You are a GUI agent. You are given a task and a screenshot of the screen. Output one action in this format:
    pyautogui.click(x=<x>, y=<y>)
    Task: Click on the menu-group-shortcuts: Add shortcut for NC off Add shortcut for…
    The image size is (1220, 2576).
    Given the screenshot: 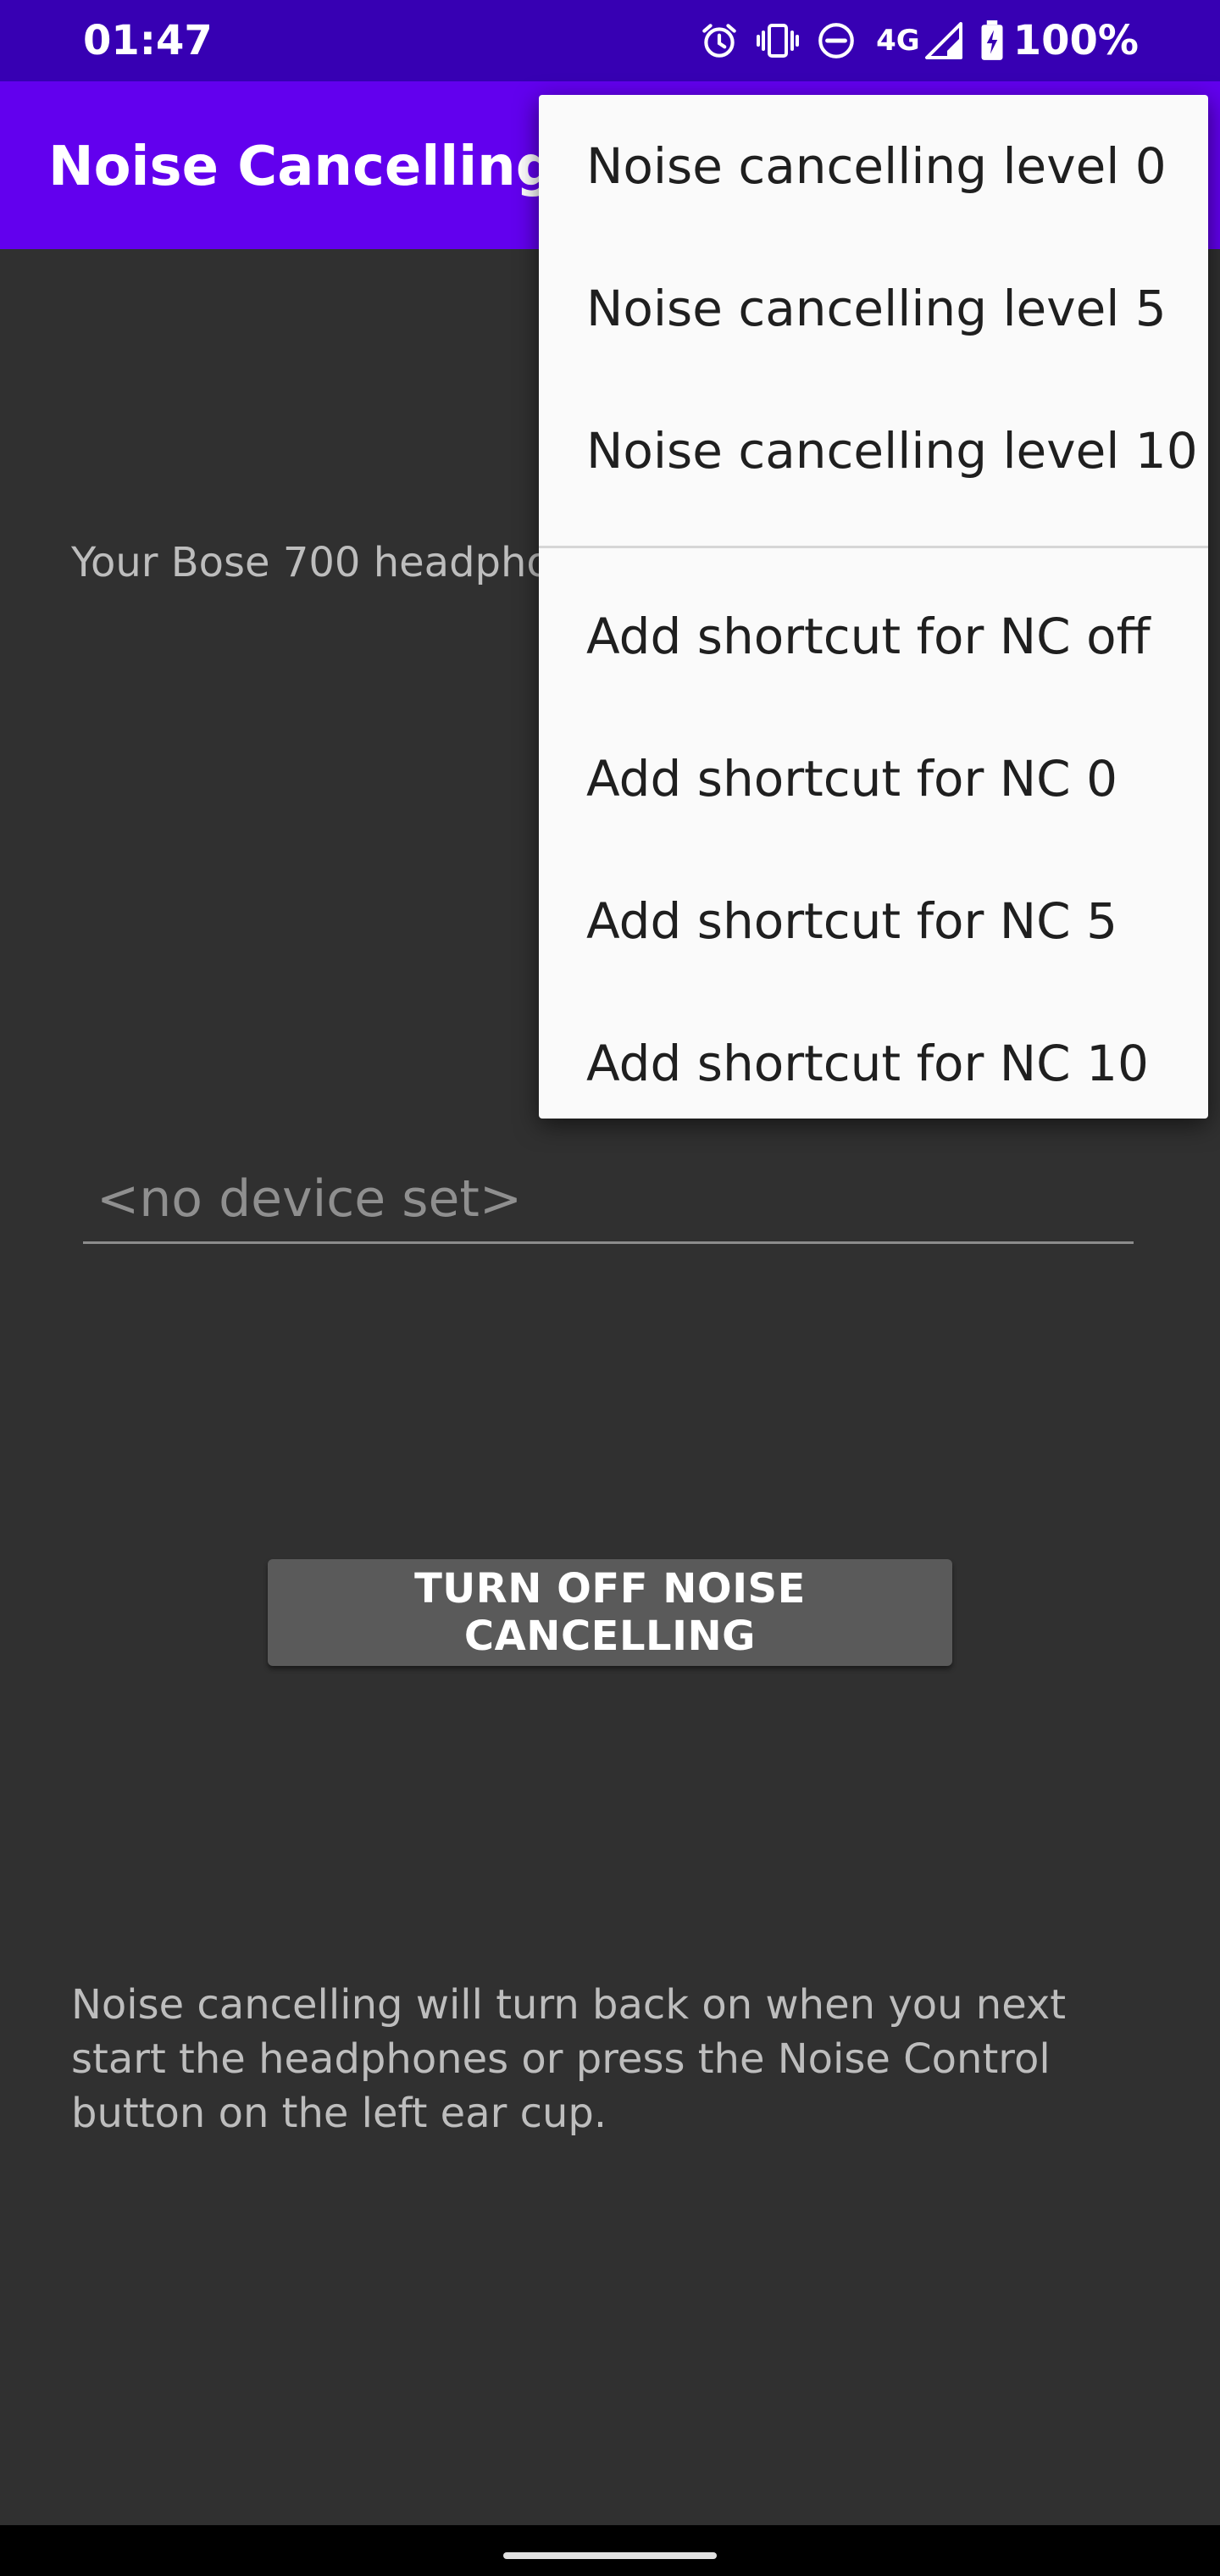 What is the action you would take?
    pyautogui.click(x=873, y=842)
    